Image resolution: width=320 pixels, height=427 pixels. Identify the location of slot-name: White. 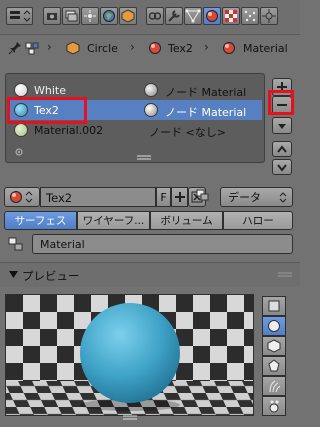
(50, 90).